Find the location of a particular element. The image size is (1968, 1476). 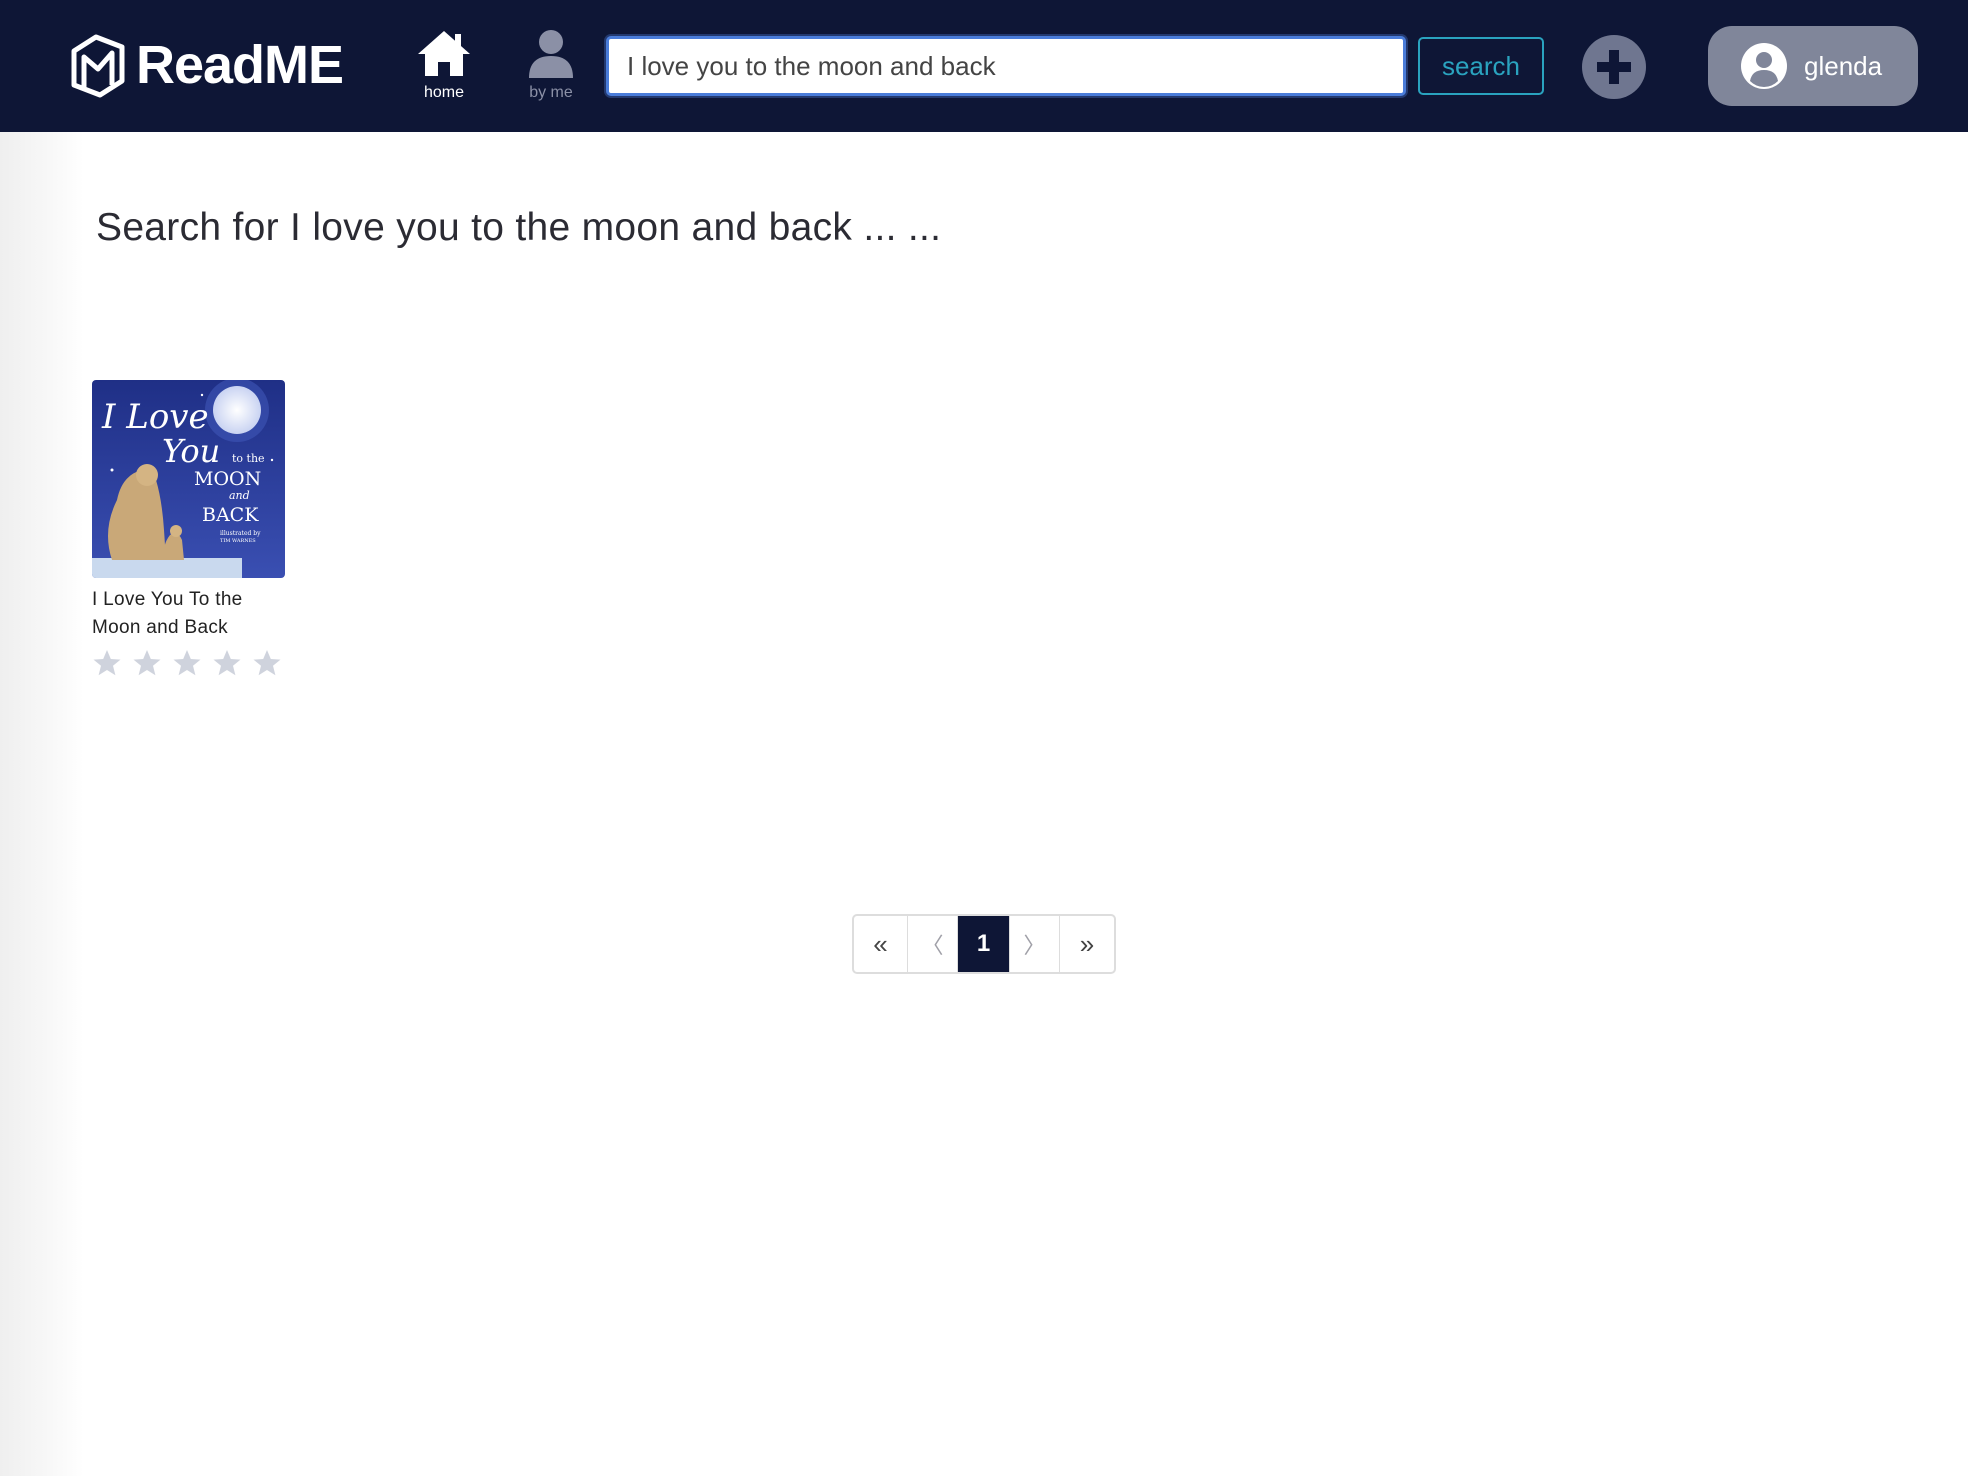

top-navbar: ReadME home by me search glenda is located at coordinates (984, 66).